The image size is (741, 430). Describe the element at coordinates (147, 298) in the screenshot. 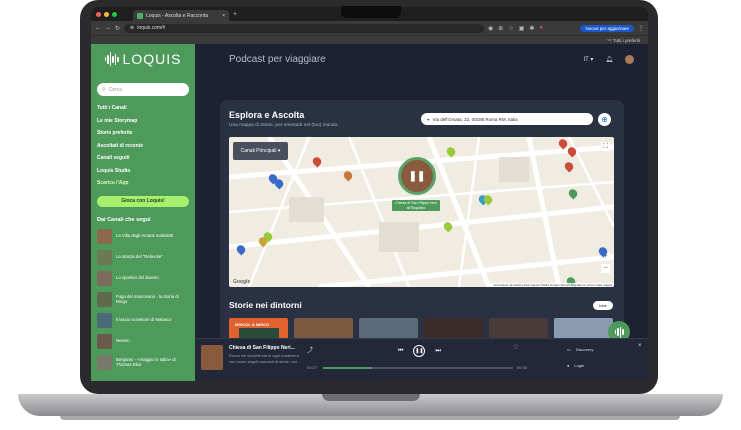

I see `channel-label: Fuga del mantovano - la storia di Ringo` at that location.